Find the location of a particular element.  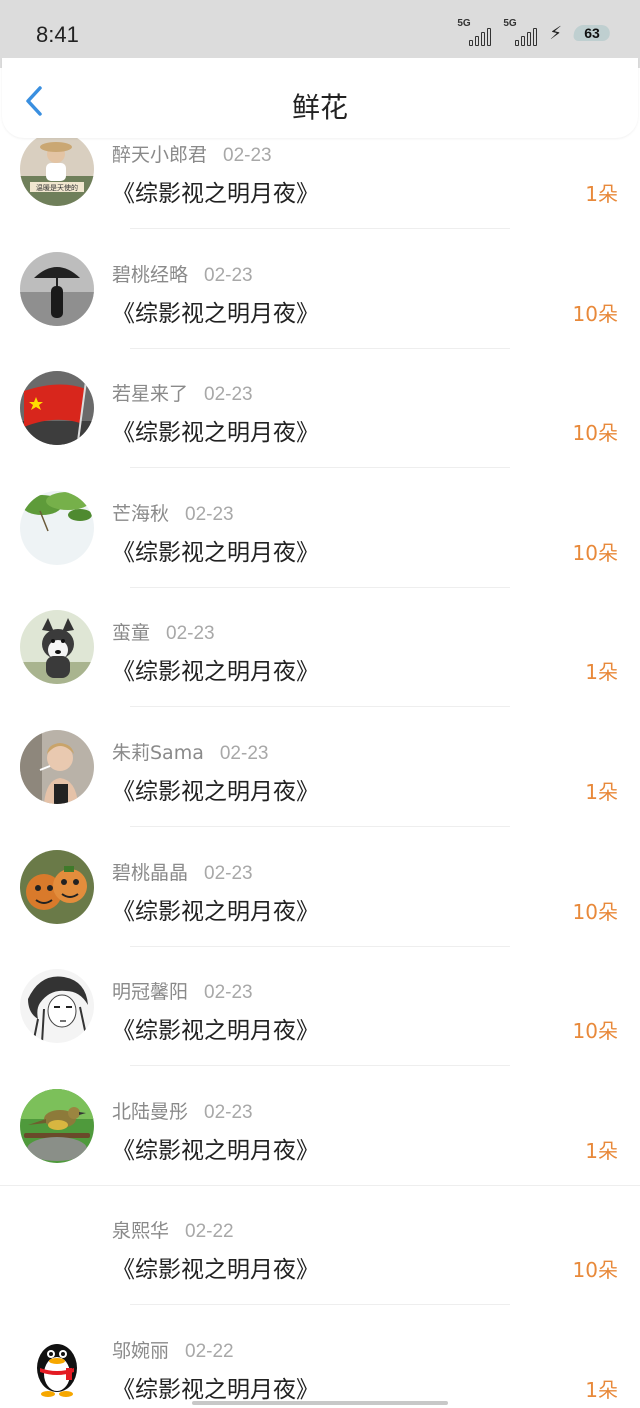

gift-row: 蛮童 02-23 《综影视之明月夜》 1朵 is located at coordinates (320, 639).